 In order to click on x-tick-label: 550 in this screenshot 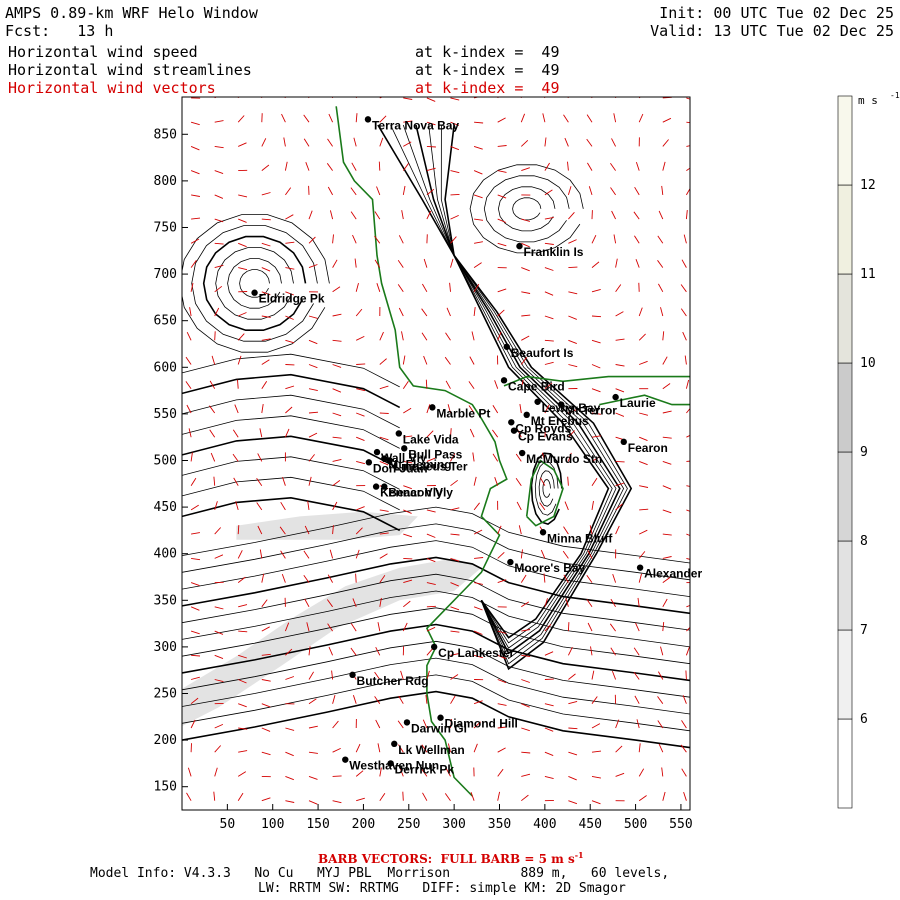, I will do `click(680, 824)`.